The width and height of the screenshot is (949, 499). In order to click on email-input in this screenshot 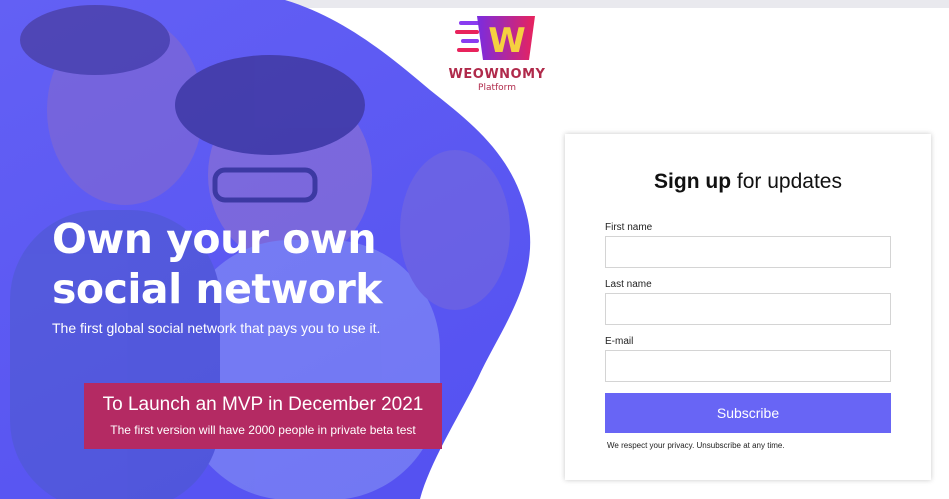, I will do `click(748, 366)`.